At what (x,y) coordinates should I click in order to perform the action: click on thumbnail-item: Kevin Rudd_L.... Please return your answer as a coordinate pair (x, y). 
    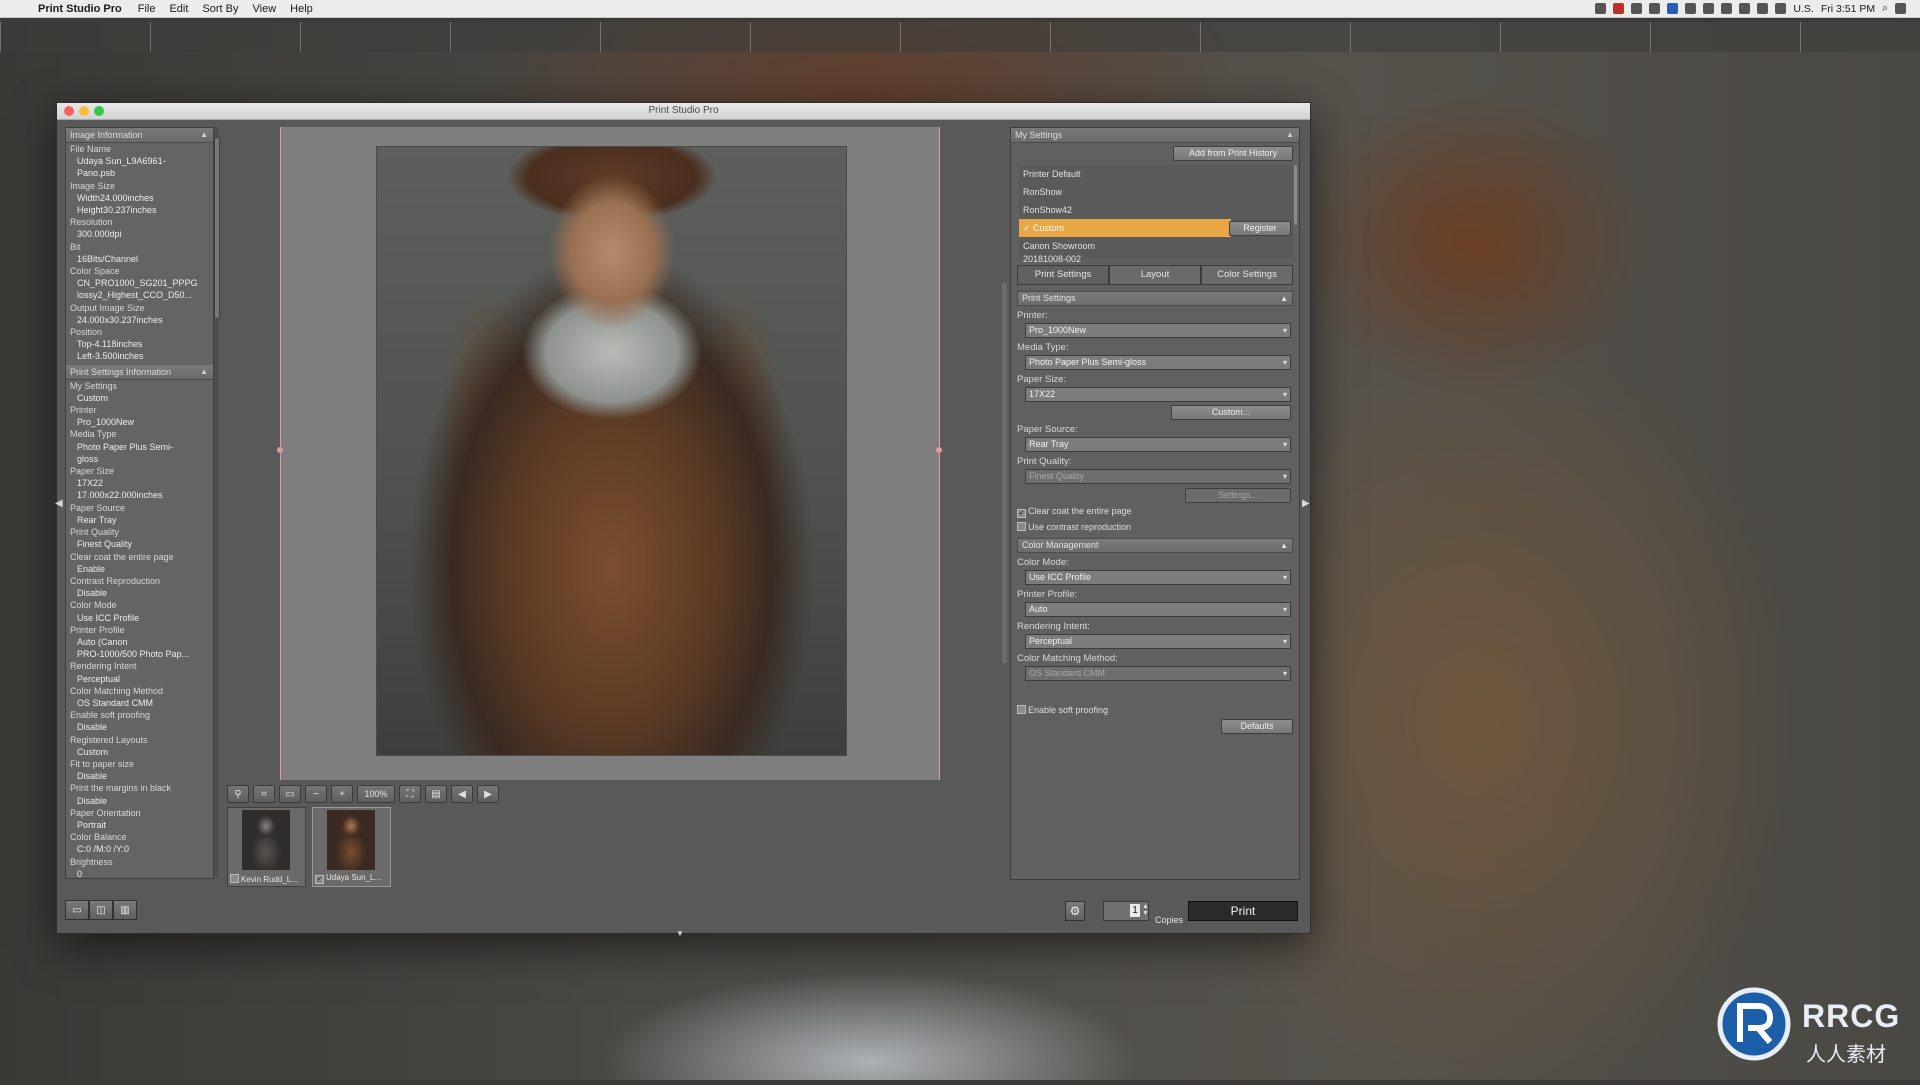
    Looking at the image, I should click on (266, 847).